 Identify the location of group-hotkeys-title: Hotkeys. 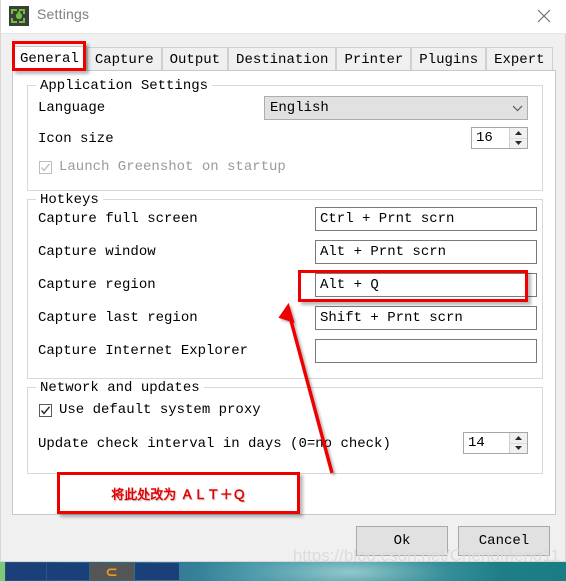
(69, 200).